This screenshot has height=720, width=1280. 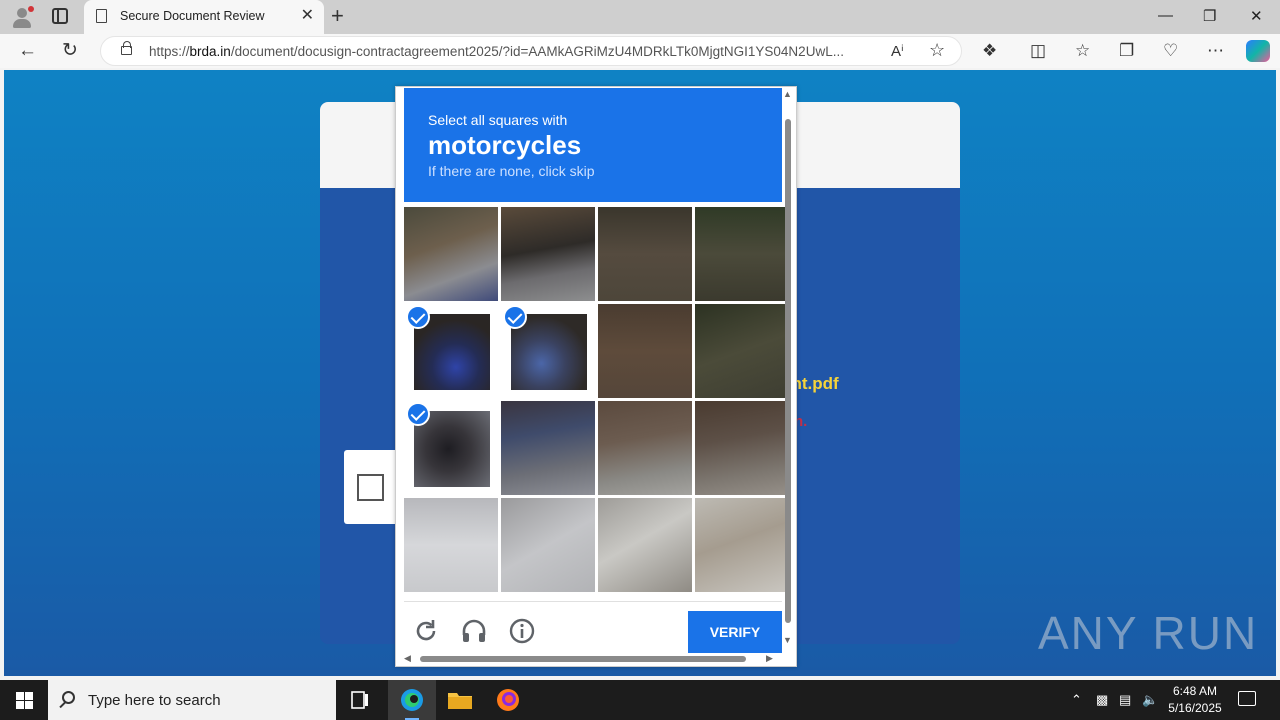 What do you see at coordinates (937, 50) in the screenshot?
I see `favorite-star-icon: ☆` at bounding box center [937, 50].